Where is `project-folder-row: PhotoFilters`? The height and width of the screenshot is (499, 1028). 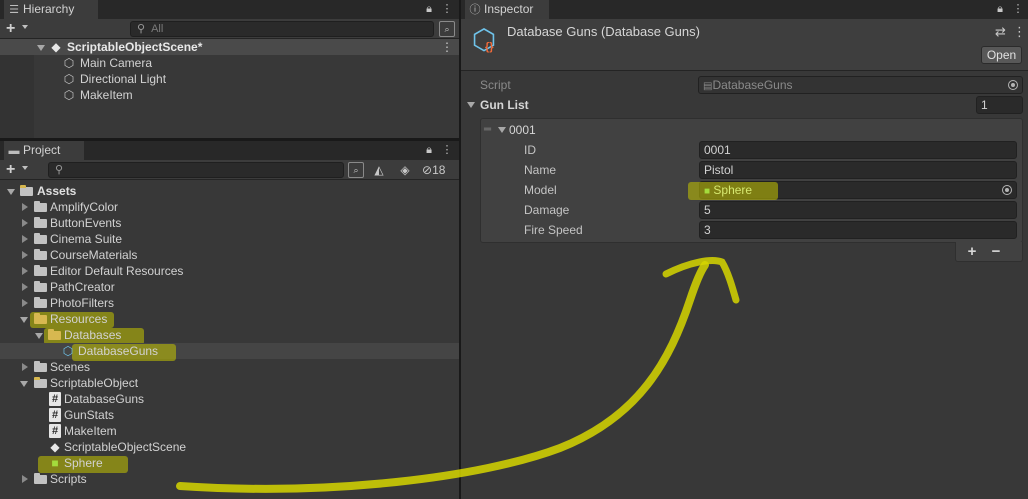 project-folder-row: PhotoFilters is located at coordinates (229, 303).